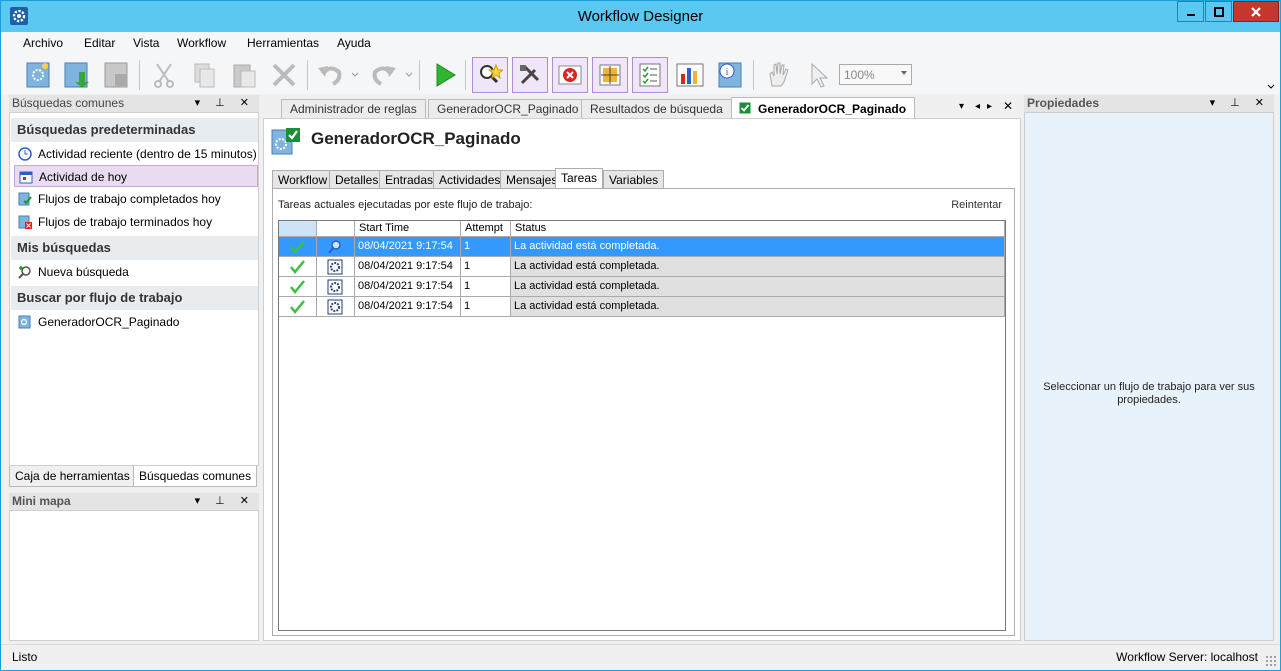 The image size is (1281, 671). Describe the element at coordinates (336, 229) in the screenshot. I see `column-type` at that location.